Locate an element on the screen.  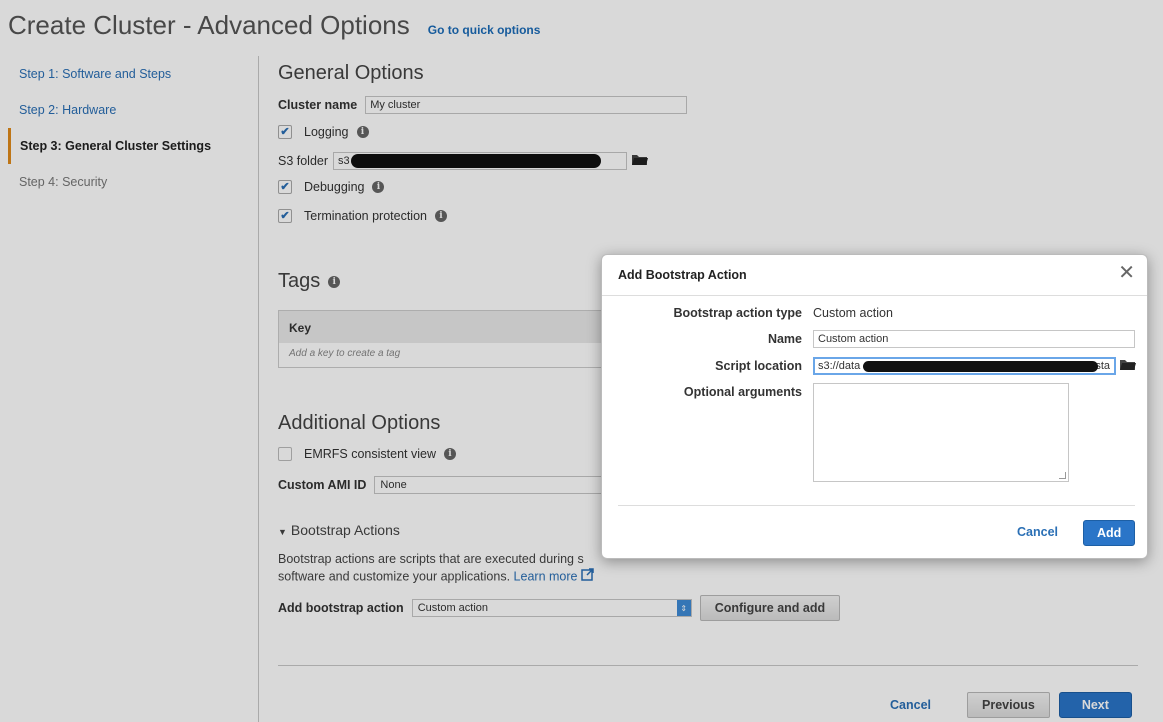
script-location-prefix: s3://data is located at coordinates (839, 366).